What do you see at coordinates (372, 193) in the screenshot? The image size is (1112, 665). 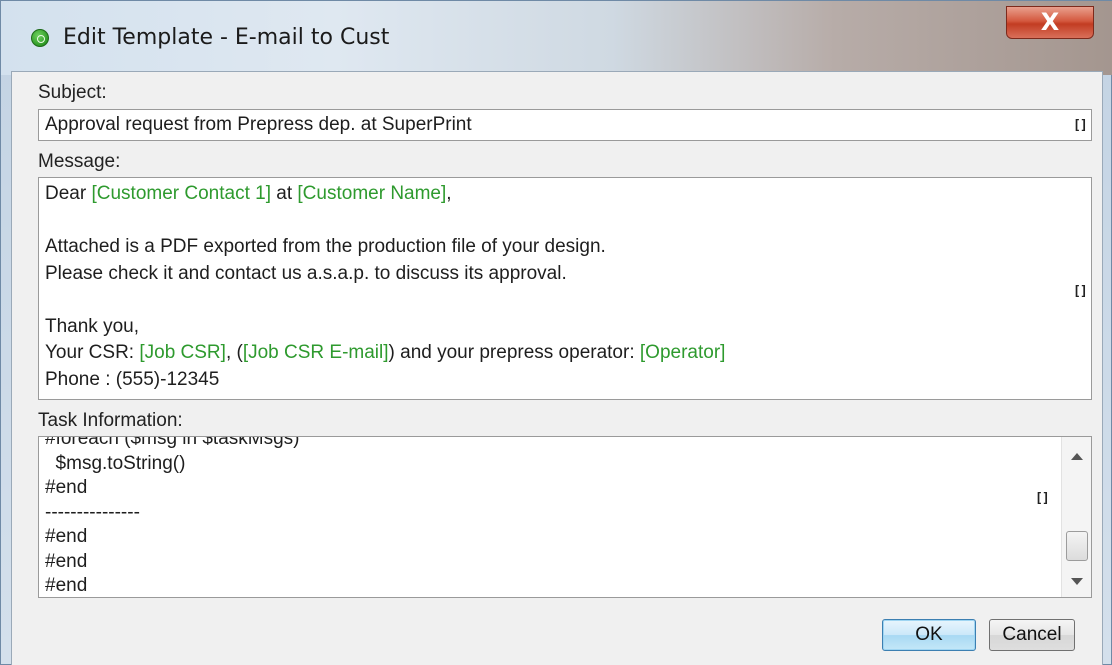 I see `template-variable: [Customer Name]` at bounding box center [372, 193].